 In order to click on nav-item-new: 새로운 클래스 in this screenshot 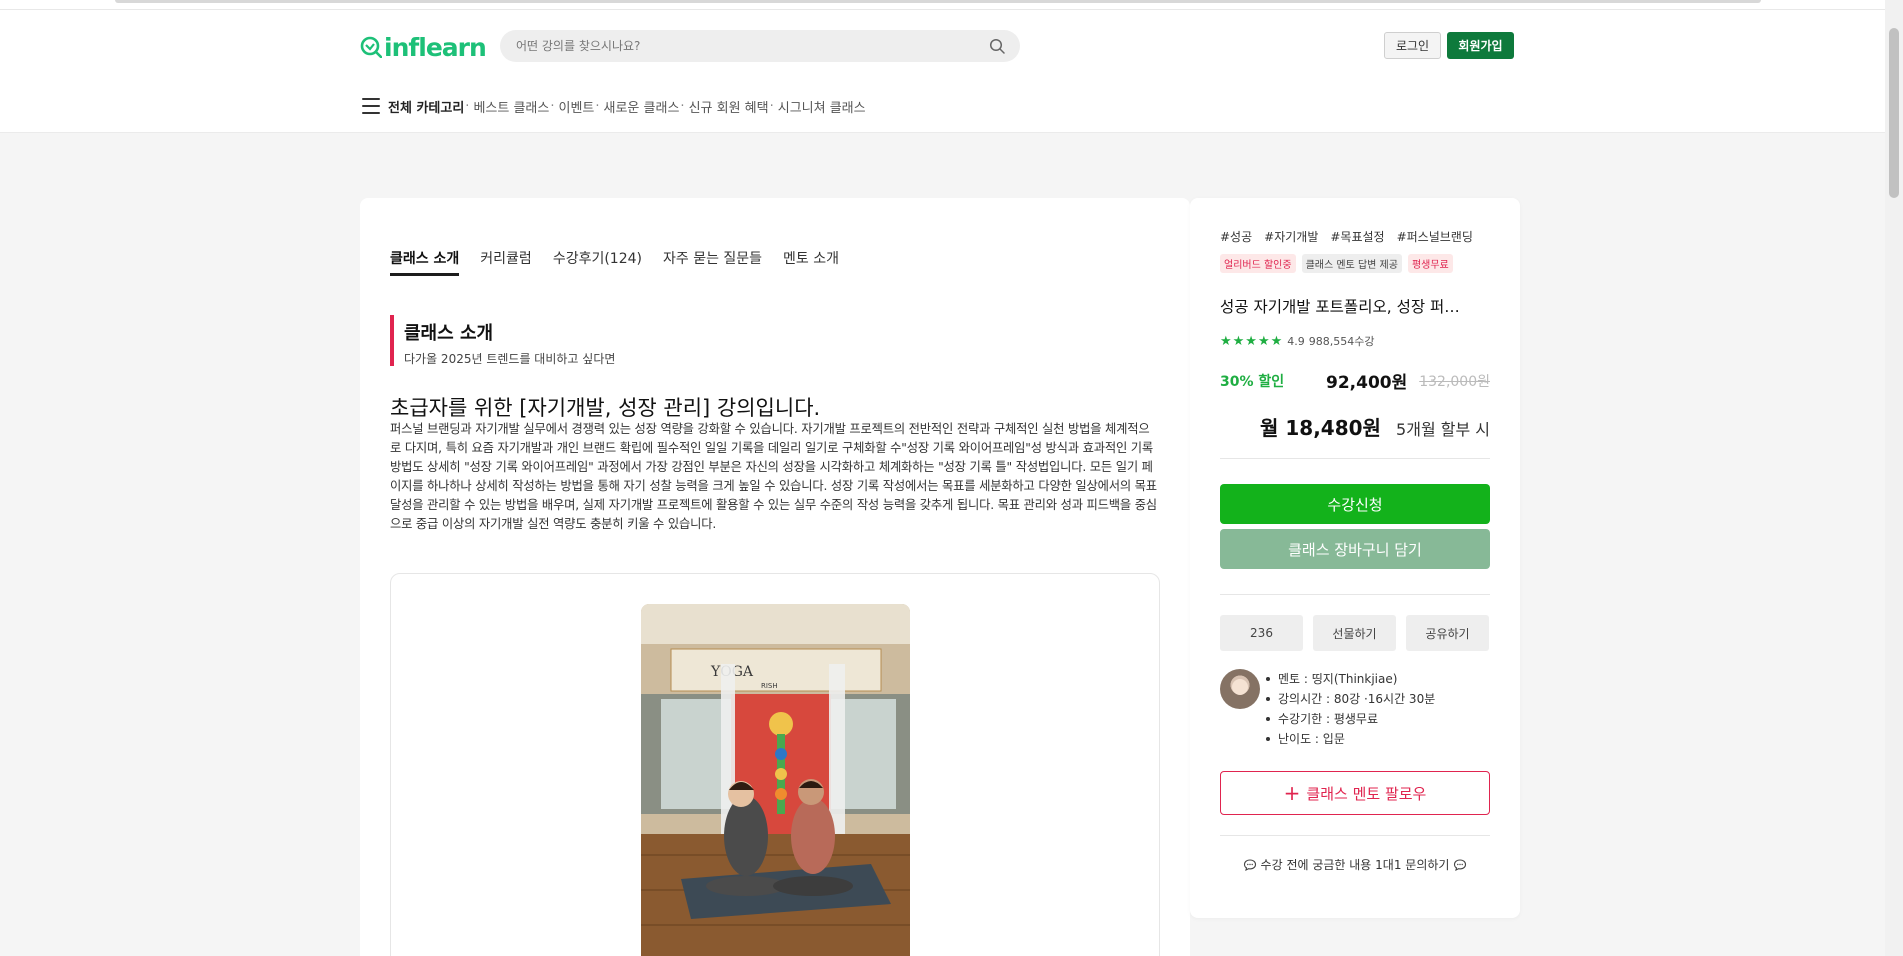, I will do `click(642, 106)`.